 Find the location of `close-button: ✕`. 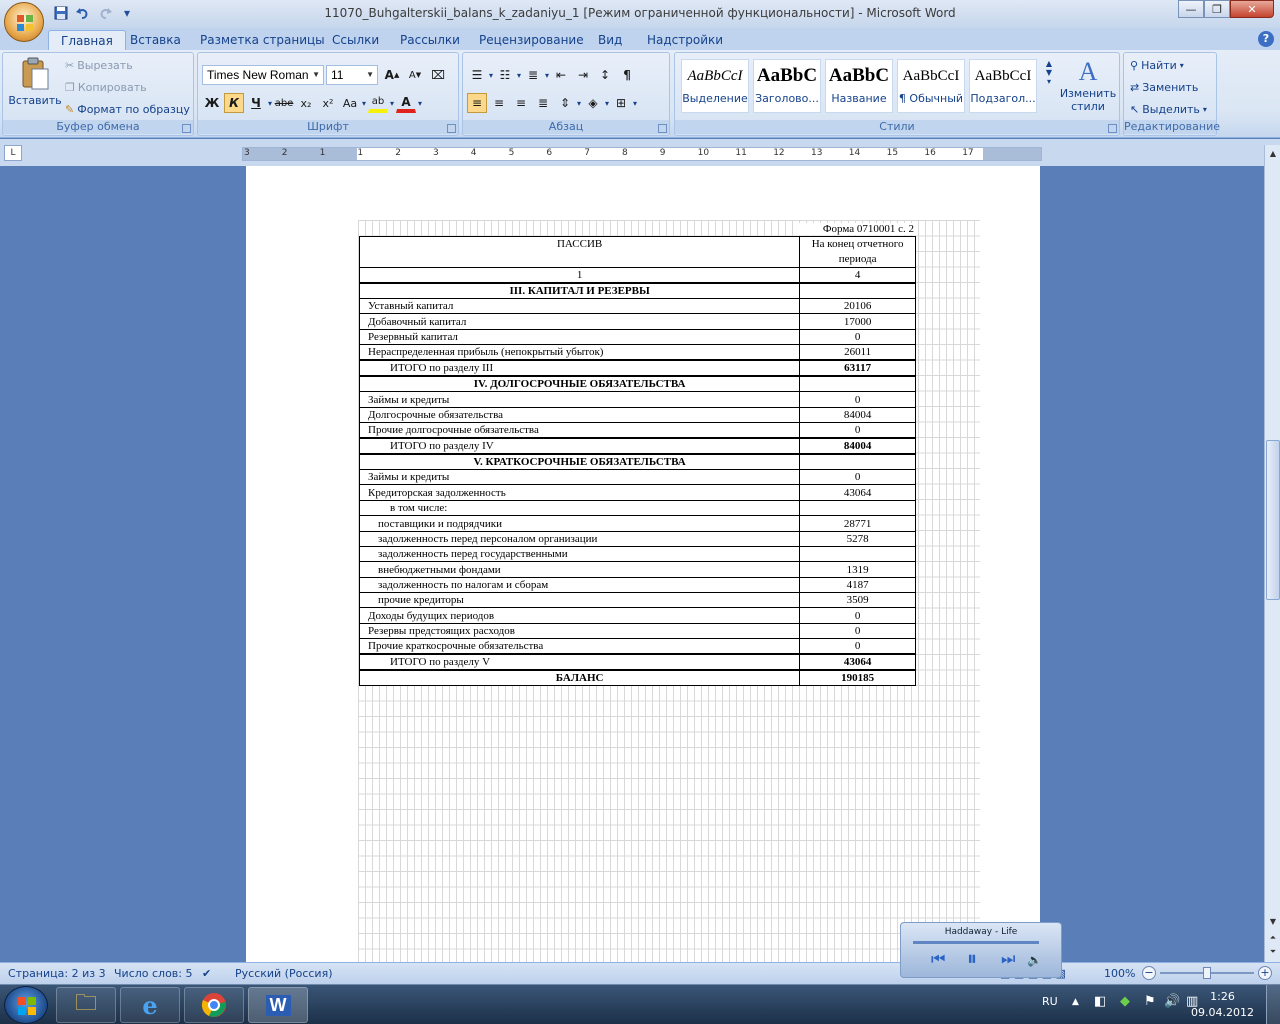

close-button: ✕ is located at coordinates (1252, 9).